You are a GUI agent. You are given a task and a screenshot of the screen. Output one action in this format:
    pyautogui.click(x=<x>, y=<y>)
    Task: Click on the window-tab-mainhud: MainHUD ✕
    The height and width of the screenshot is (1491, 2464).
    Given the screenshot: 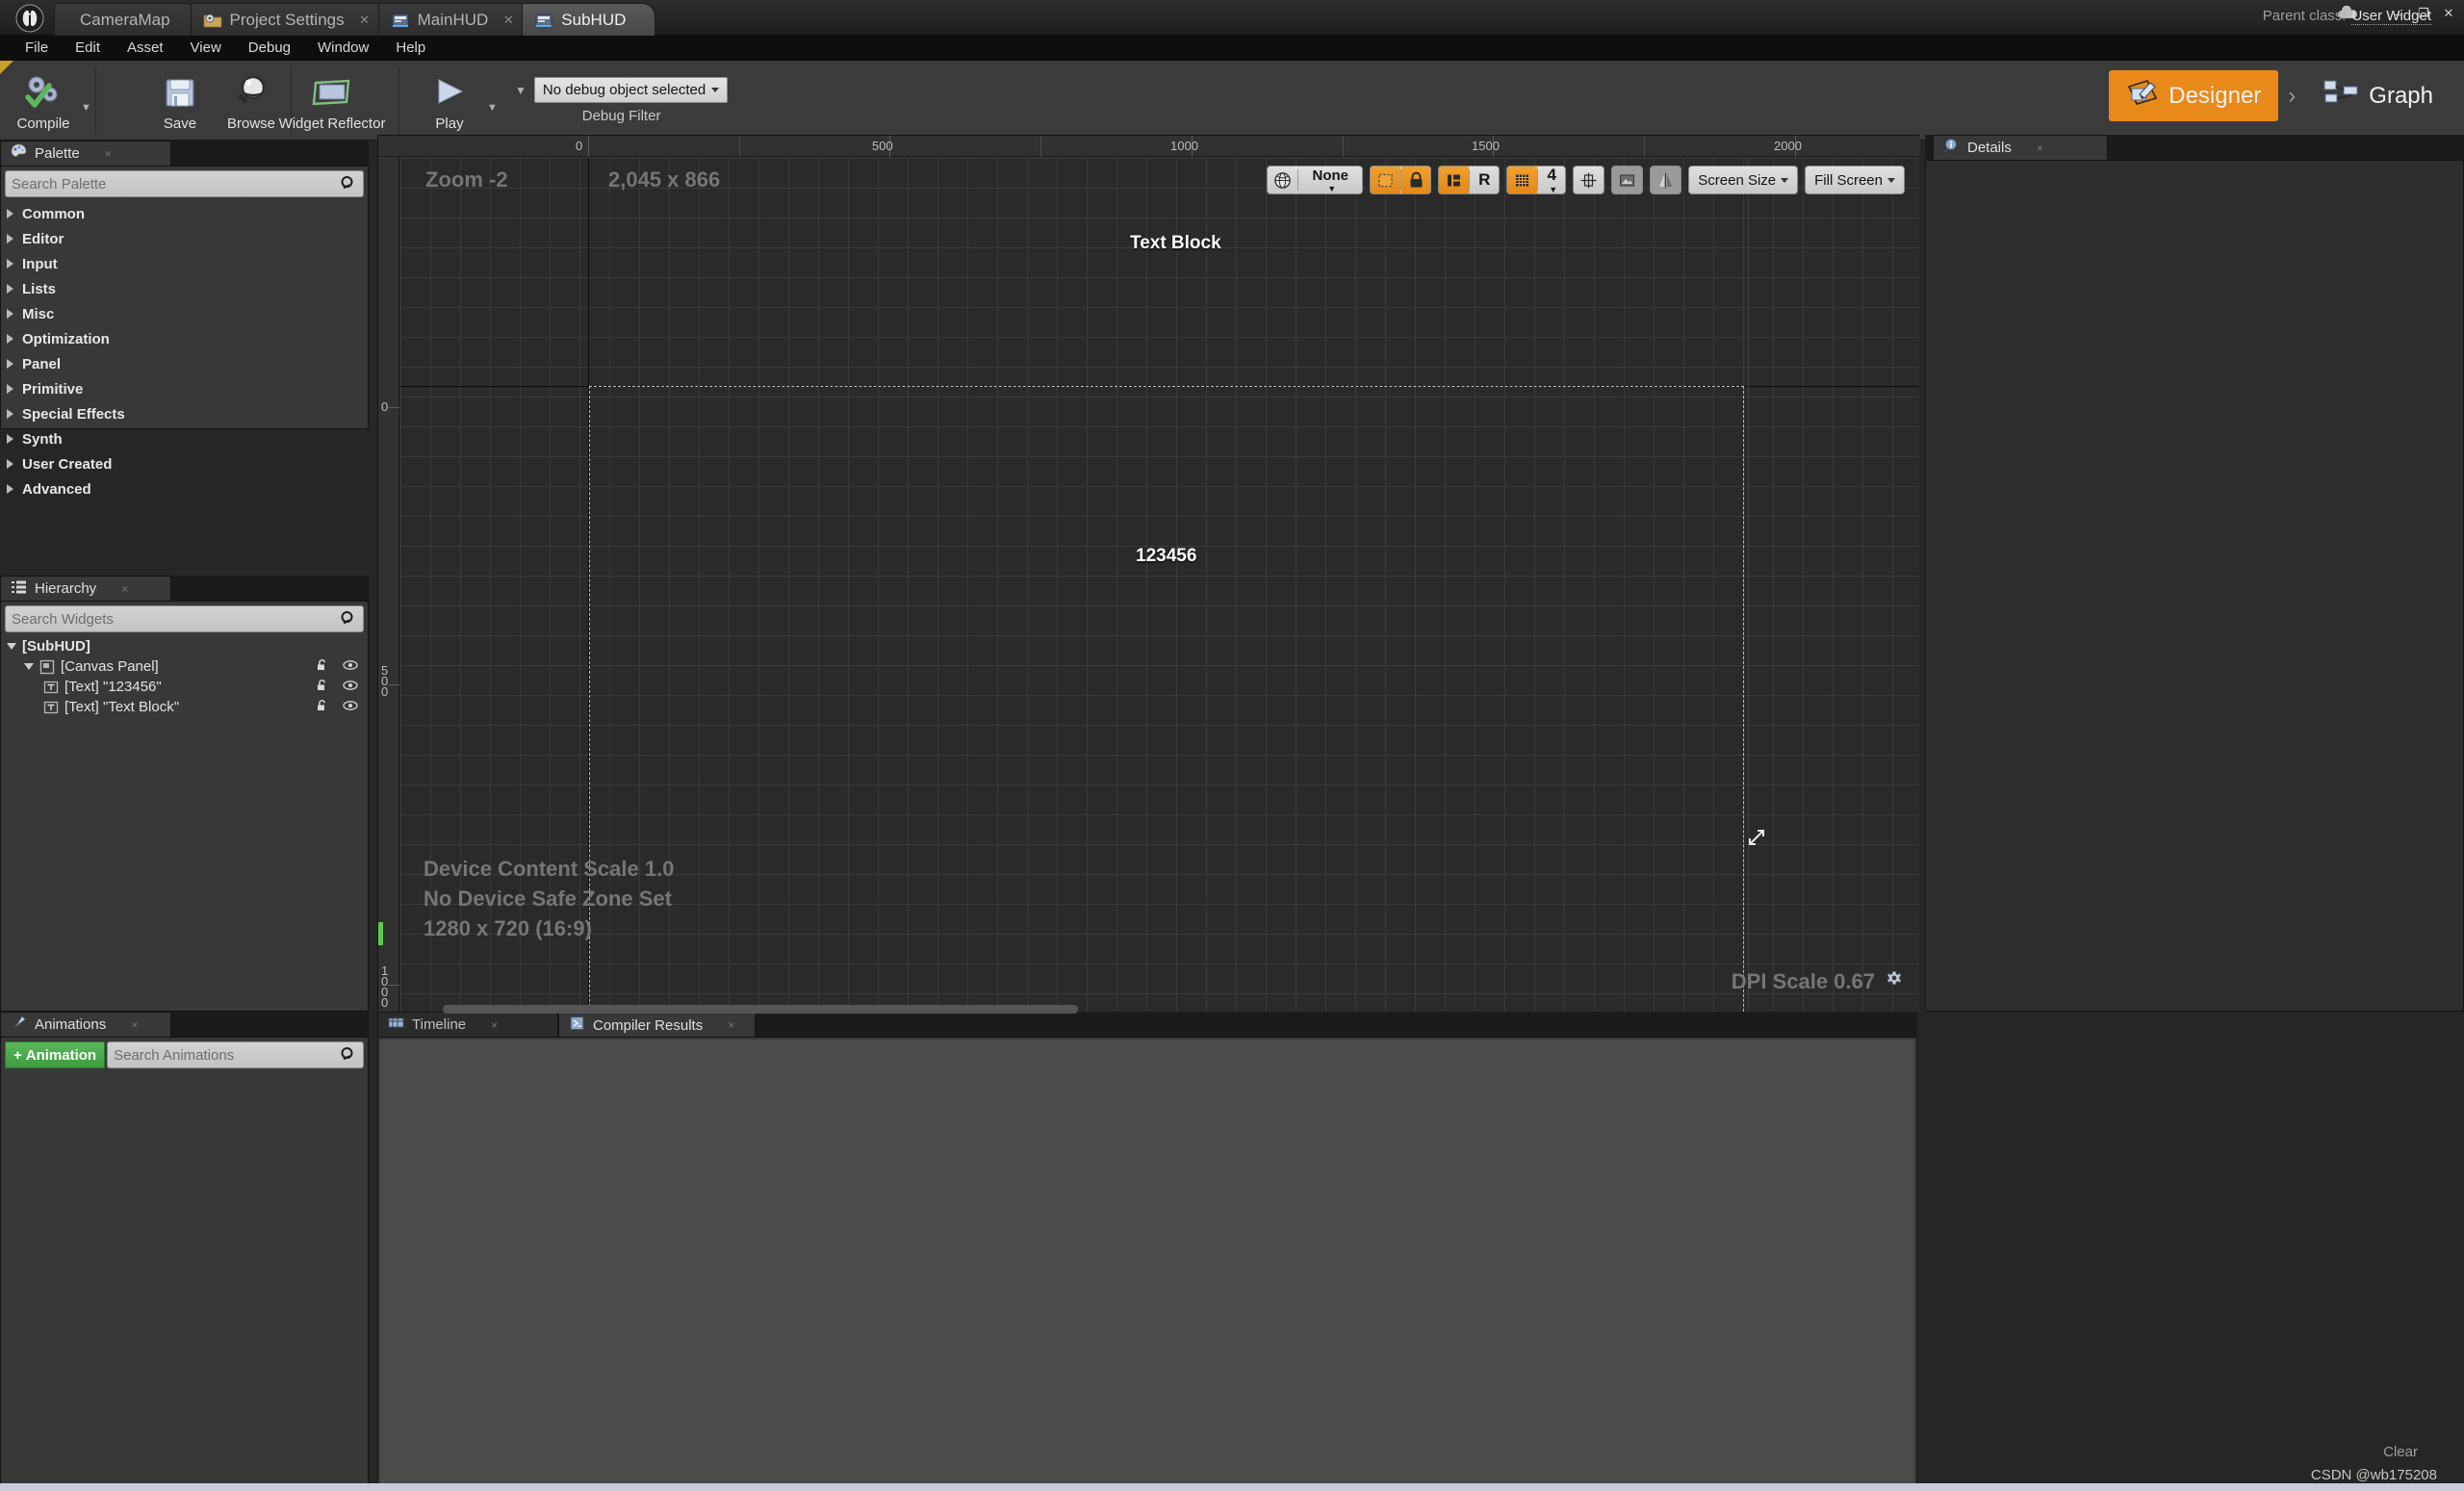 What is the action you would take?
    pyautogui.click(x=454, y=19)
    